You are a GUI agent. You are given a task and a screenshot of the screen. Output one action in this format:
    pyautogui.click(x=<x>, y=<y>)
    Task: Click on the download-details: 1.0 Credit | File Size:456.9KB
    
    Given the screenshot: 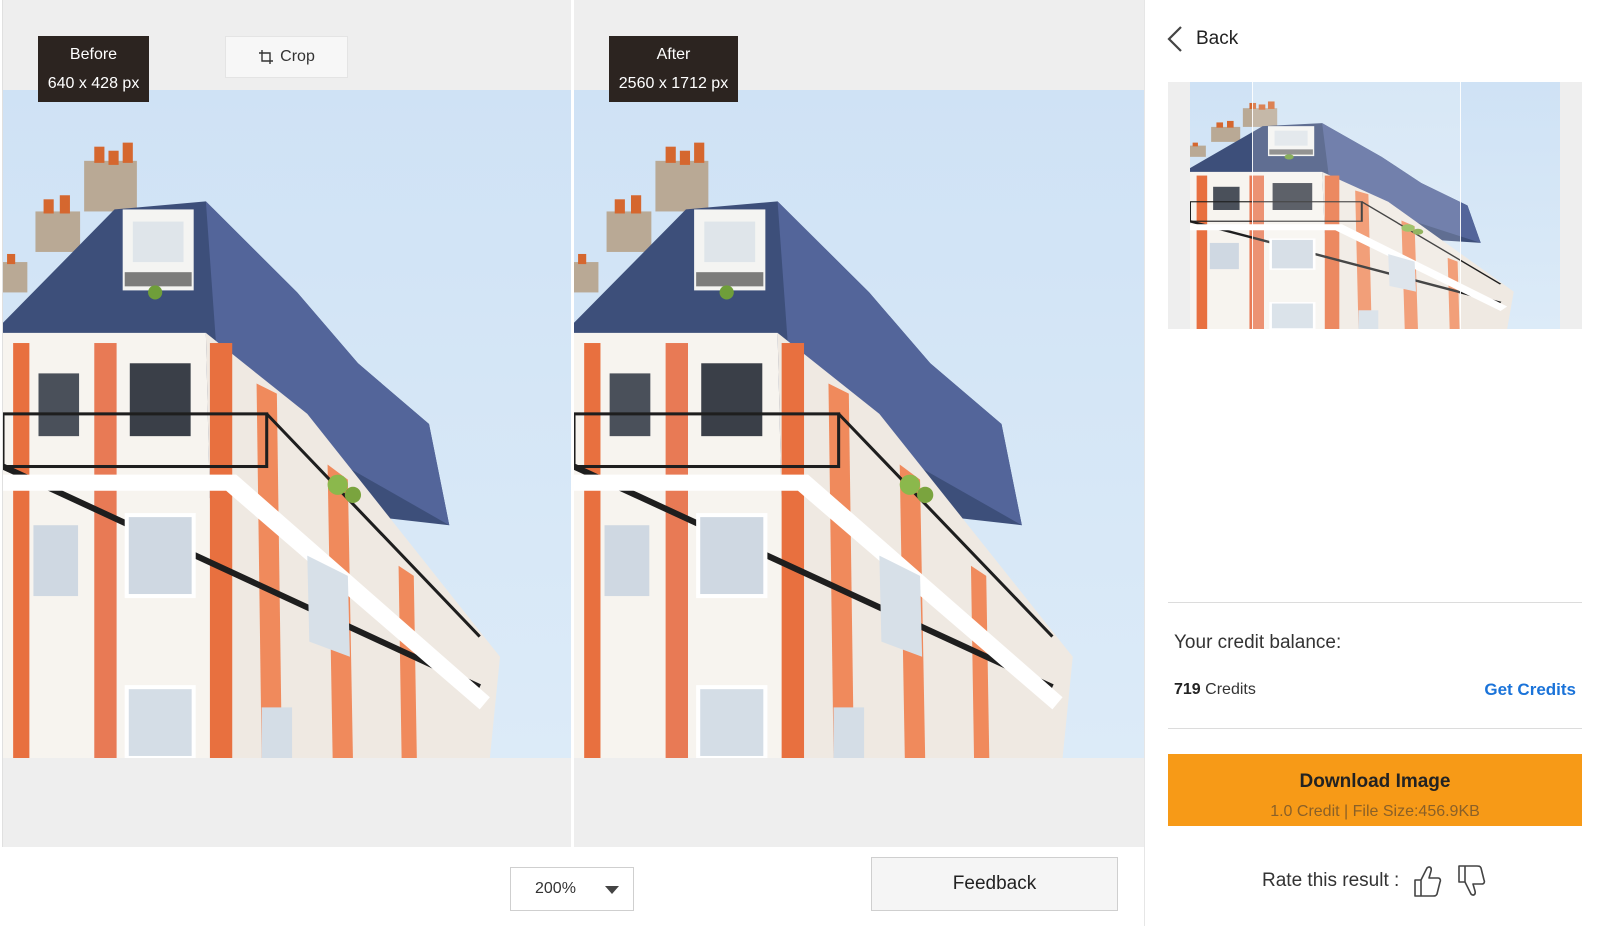 What is the action you would take?
    pyautogui.click(x=1375, y=811)
    